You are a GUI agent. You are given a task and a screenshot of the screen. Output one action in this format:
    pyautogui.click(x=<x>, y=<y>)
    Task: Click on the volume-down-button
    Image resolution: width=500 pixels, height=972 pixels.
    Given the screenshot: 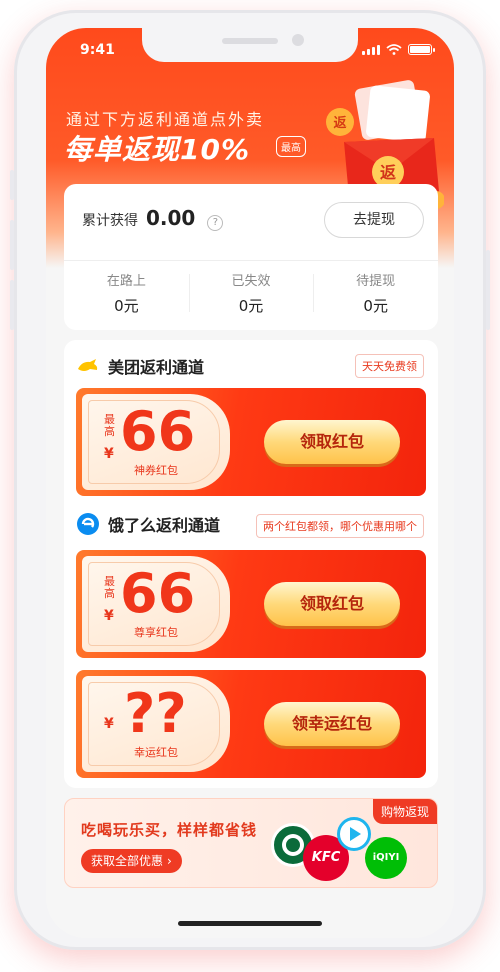 What is the action you would take?
    pyautogui.click(x=12, y=305)
    